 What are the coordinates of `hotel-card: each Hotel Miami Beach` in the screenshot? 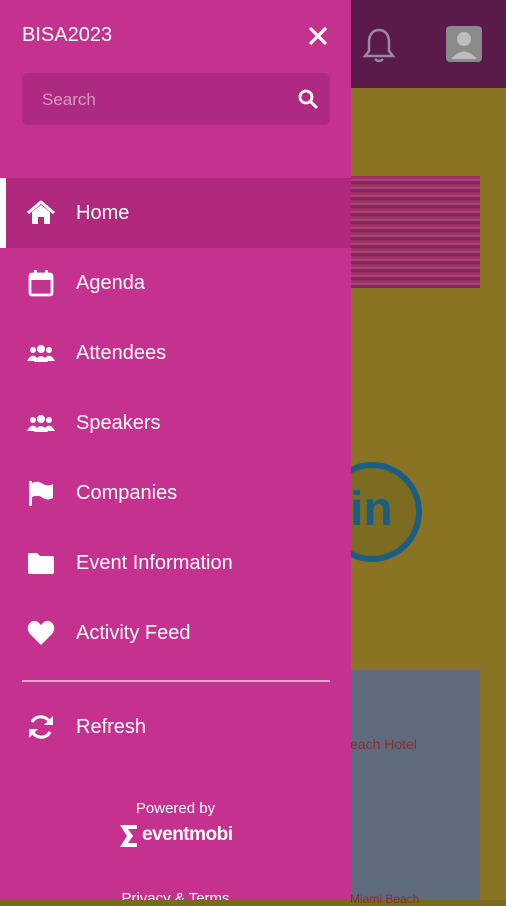 It's located at (415, 788).